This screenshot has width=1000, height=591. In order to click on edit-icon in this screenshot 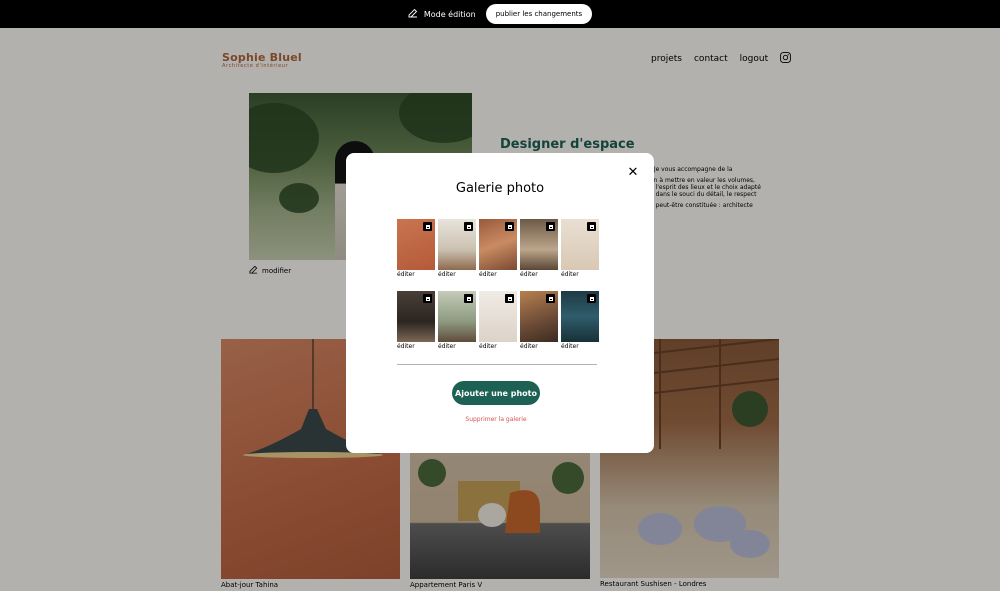, I will do `click(413, 14)`.